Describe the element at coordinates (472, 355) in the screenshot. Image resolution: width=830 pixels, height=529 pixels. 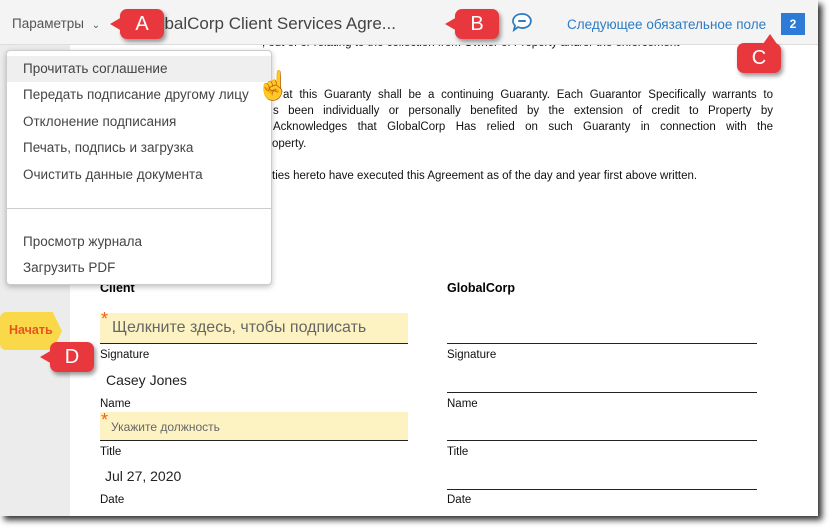
I see `gc-signature-label: Signature` at that location.